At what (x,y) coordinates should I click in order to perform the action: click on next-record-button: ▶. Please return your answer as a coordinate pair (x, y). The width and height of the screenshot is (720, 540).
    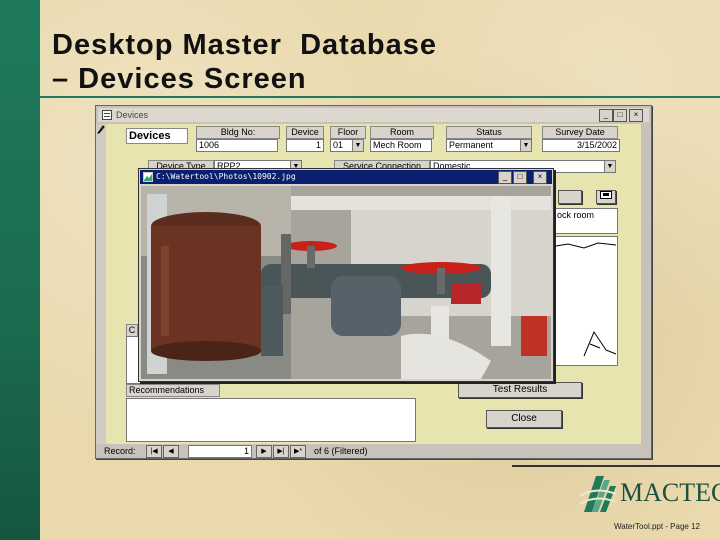
    Looking at the image, I should click on (264, 451).